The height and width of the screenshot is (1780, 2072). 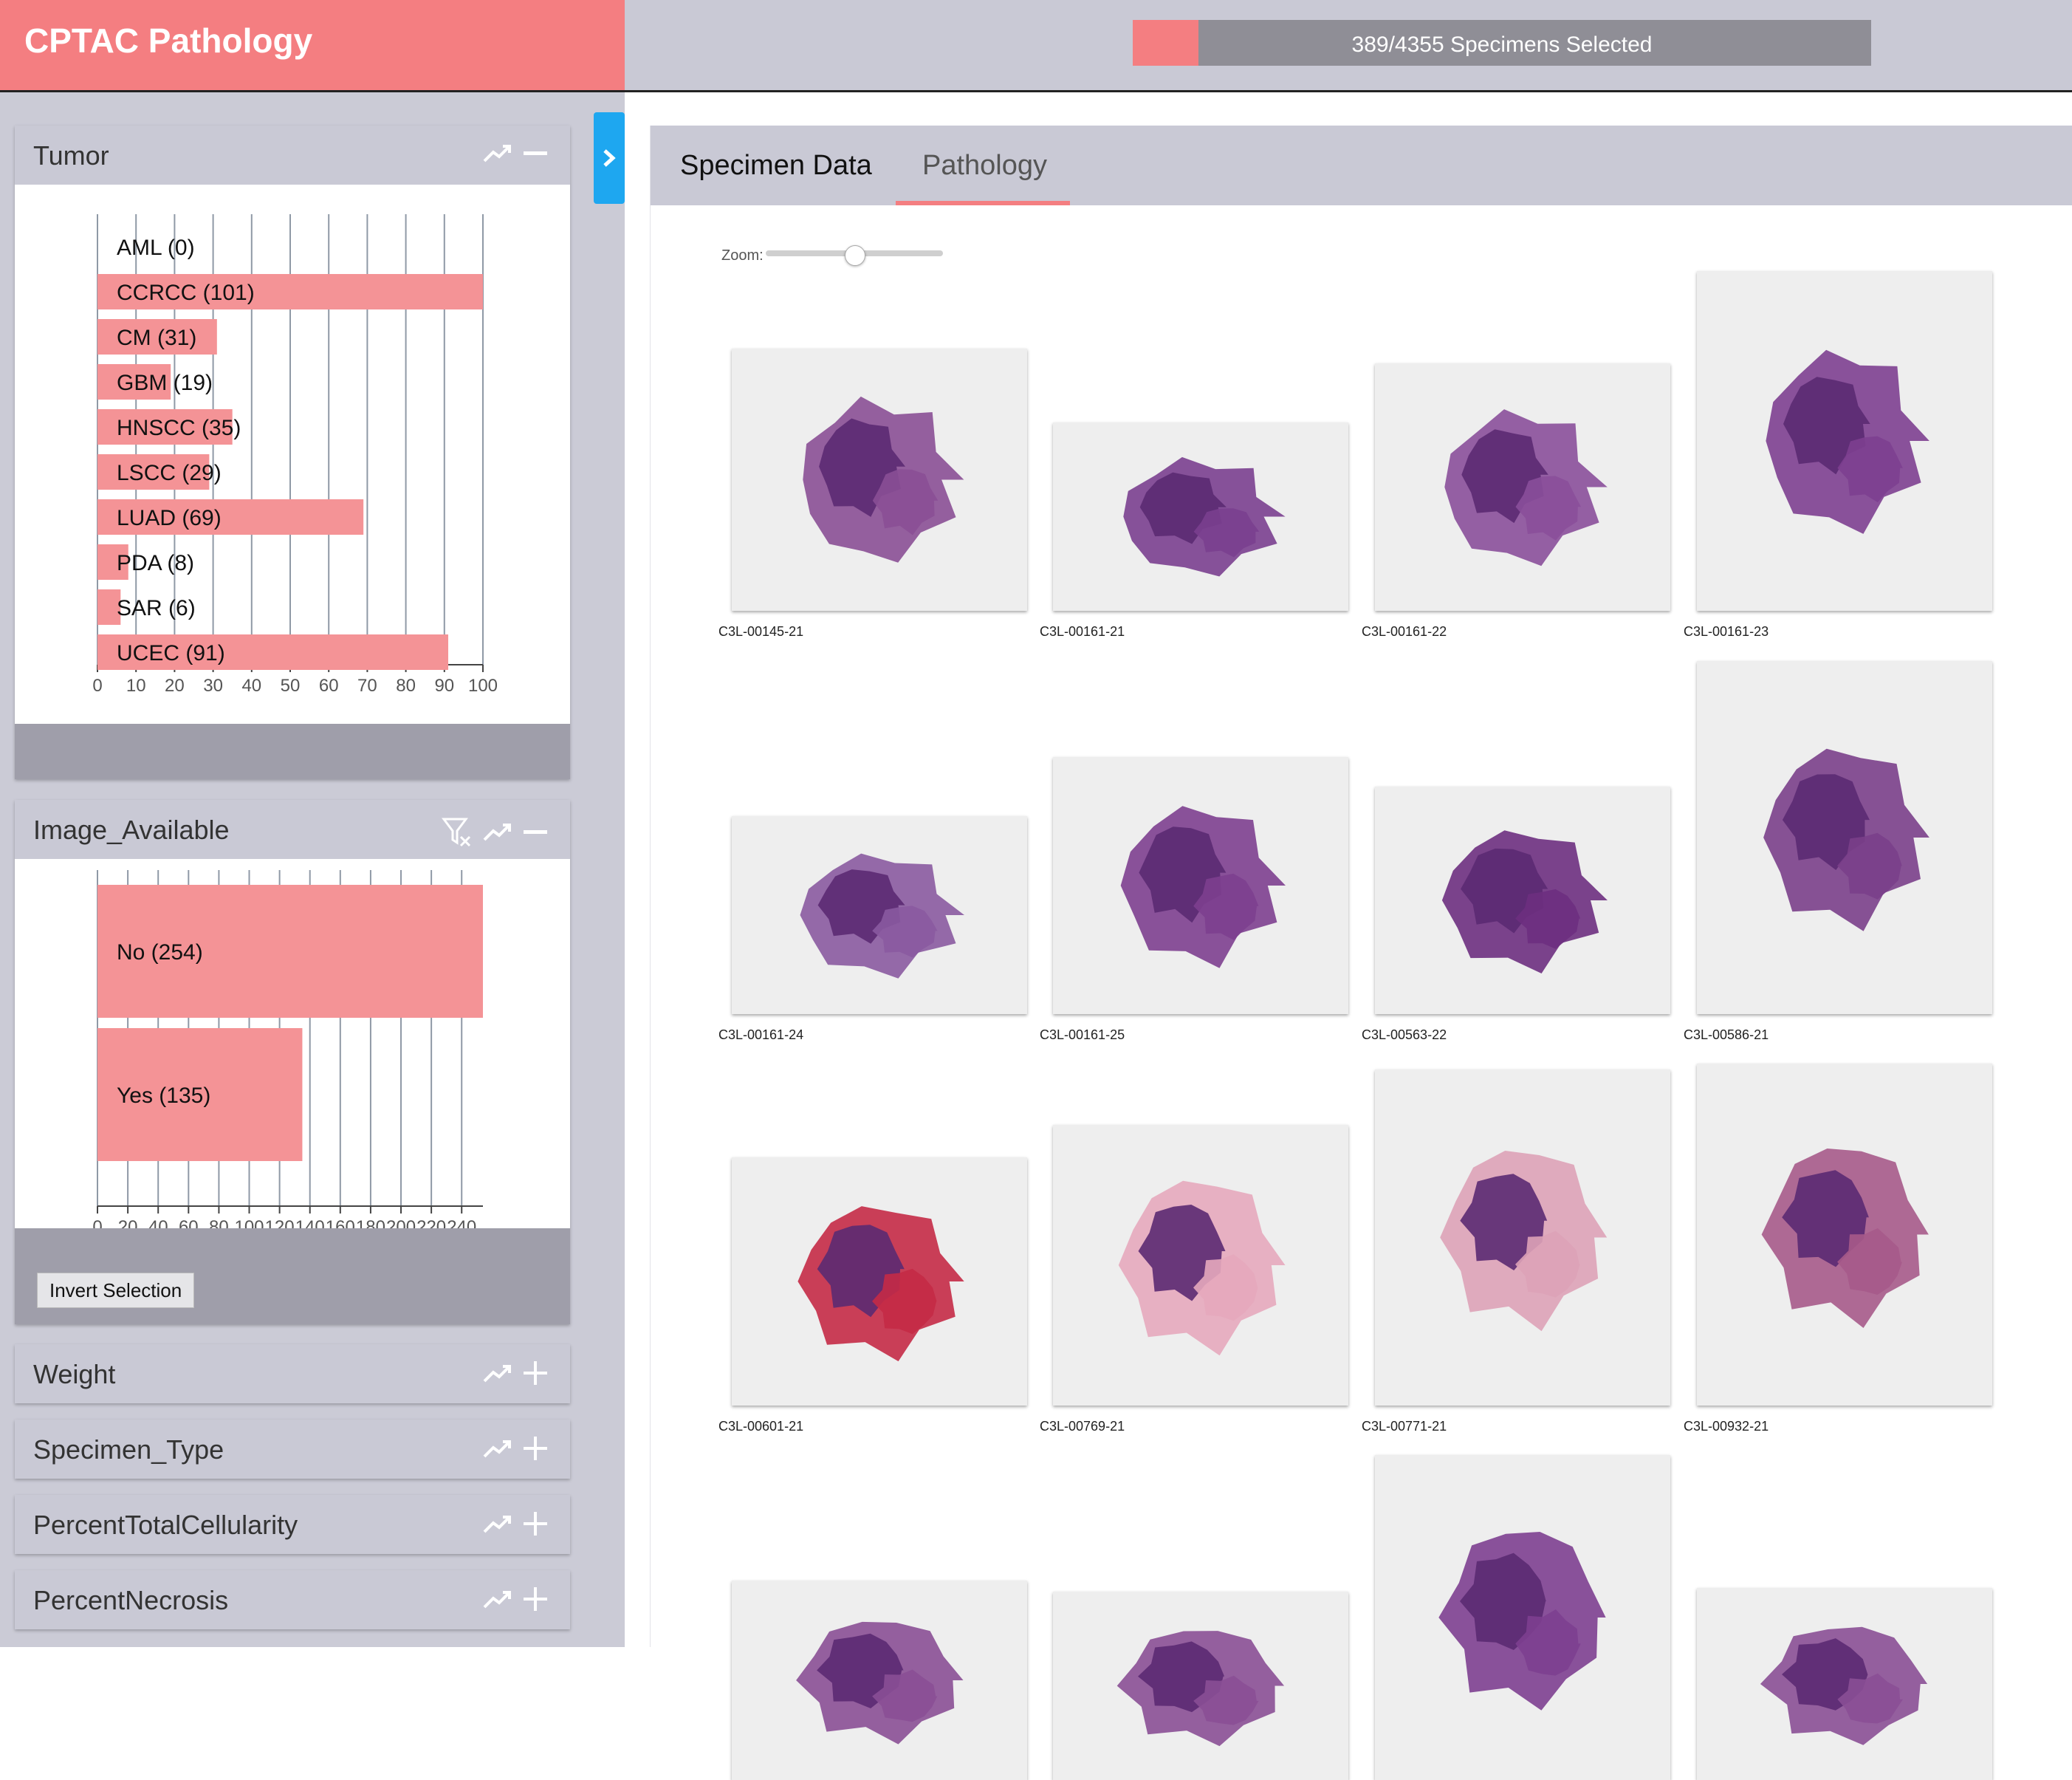 I want to click on tick-label: 60, so click(x=189, y=1223).